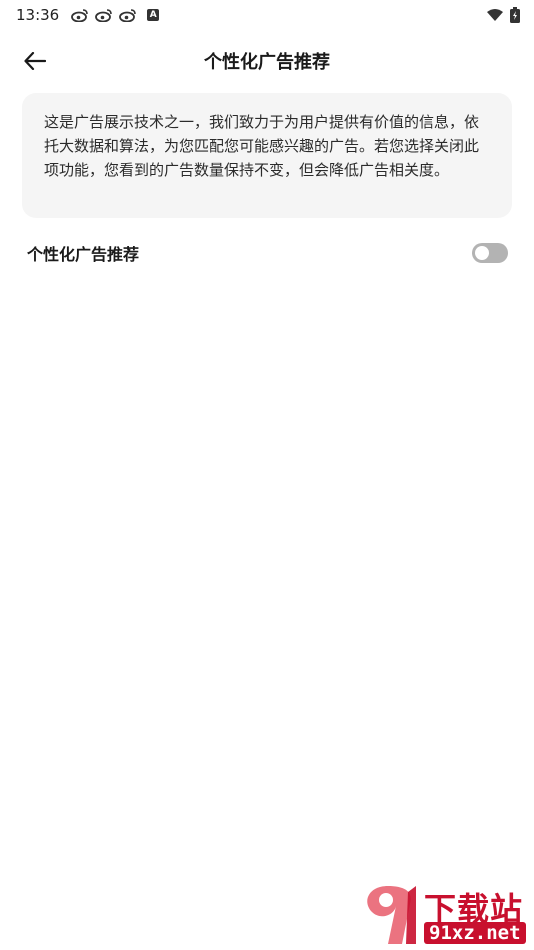 Image resolution: width=534 pixels, height=950 pixels. I want to click on notification-icons: A, so click(115, 15).